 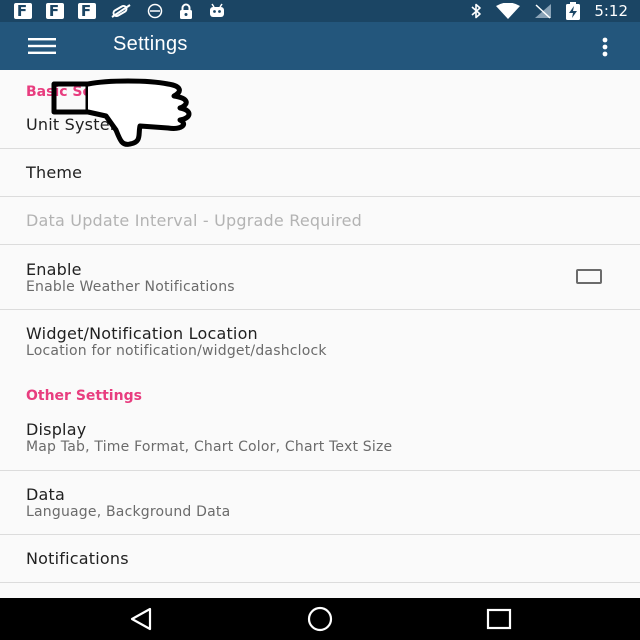 What do you see at coordinates (130, 287) in the screenshot?
I see `setting-subtitle: Enable Weather Notifications` at bounding box center [130, 287].